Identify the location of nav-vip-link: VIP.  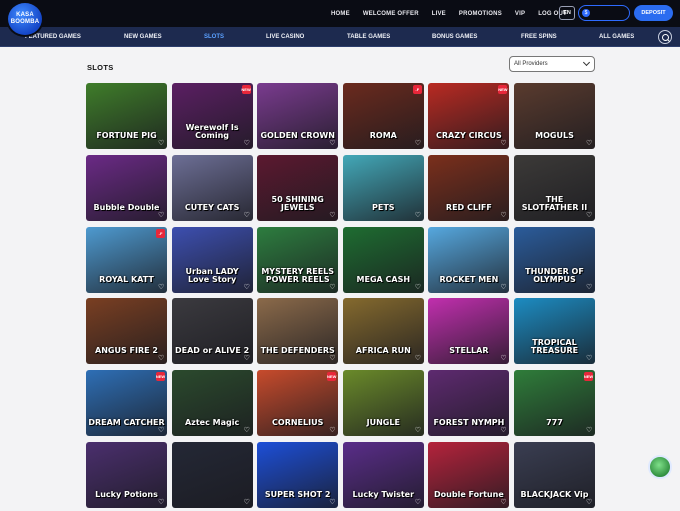
(520, 14).